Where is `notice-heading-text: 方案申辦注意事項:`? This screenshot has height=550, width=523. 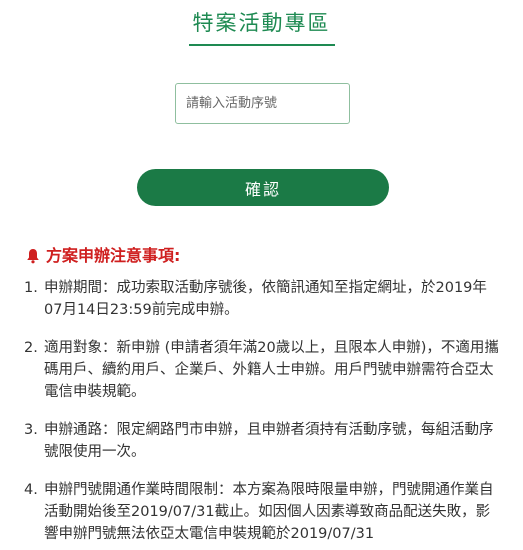
notice-heading-text: 方案申辦注意事項: is located at coordinates (113, 255).